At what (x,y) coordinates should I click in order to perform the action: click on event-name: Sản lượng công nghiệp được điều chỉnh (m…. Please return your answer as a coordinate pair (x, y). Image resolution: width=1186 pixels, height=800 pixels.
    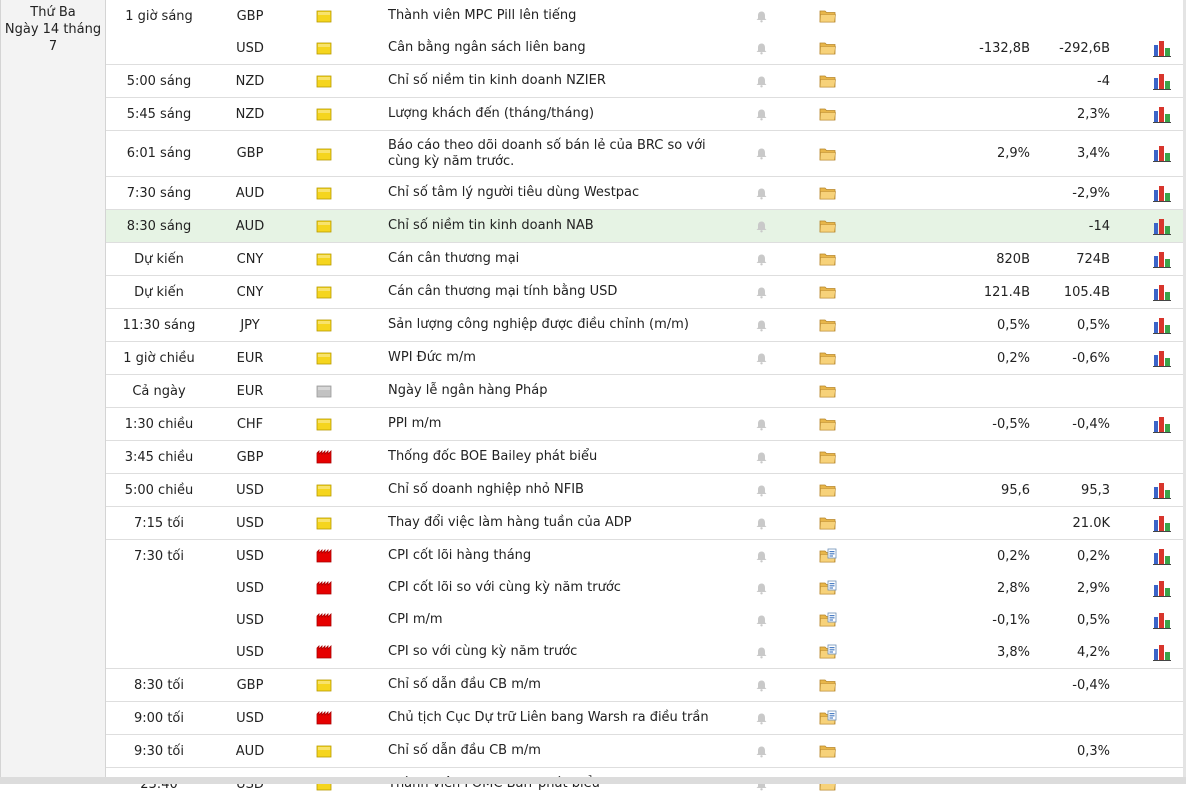
    Looking at the image, I should click on (553, 325).